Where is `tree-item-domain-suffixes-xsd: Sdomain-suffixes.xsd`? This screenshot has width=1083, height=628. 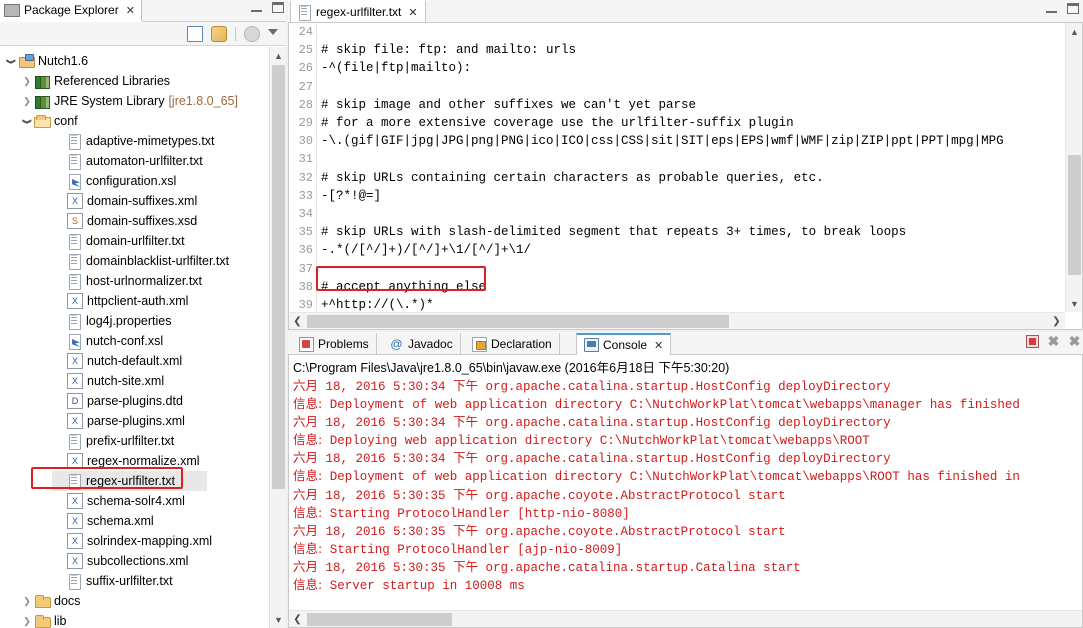
tree-item-domain-suffixes-xsd: Sdomain-suffixes.xsd is located at coordinates (133, 221).